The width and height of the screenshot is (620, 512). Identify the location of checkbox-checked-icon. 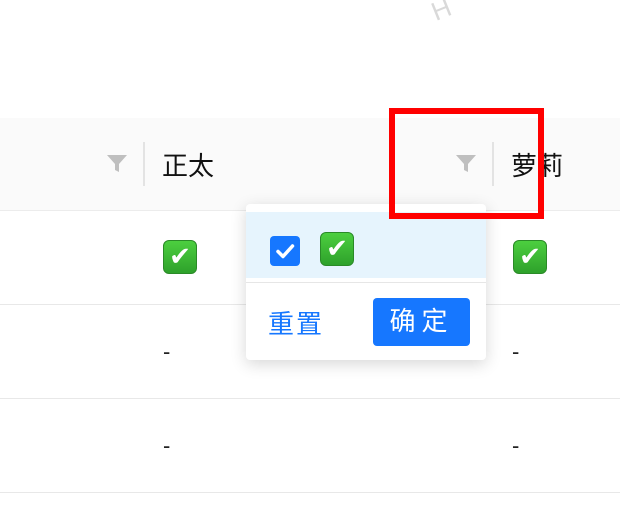
(285, 251).